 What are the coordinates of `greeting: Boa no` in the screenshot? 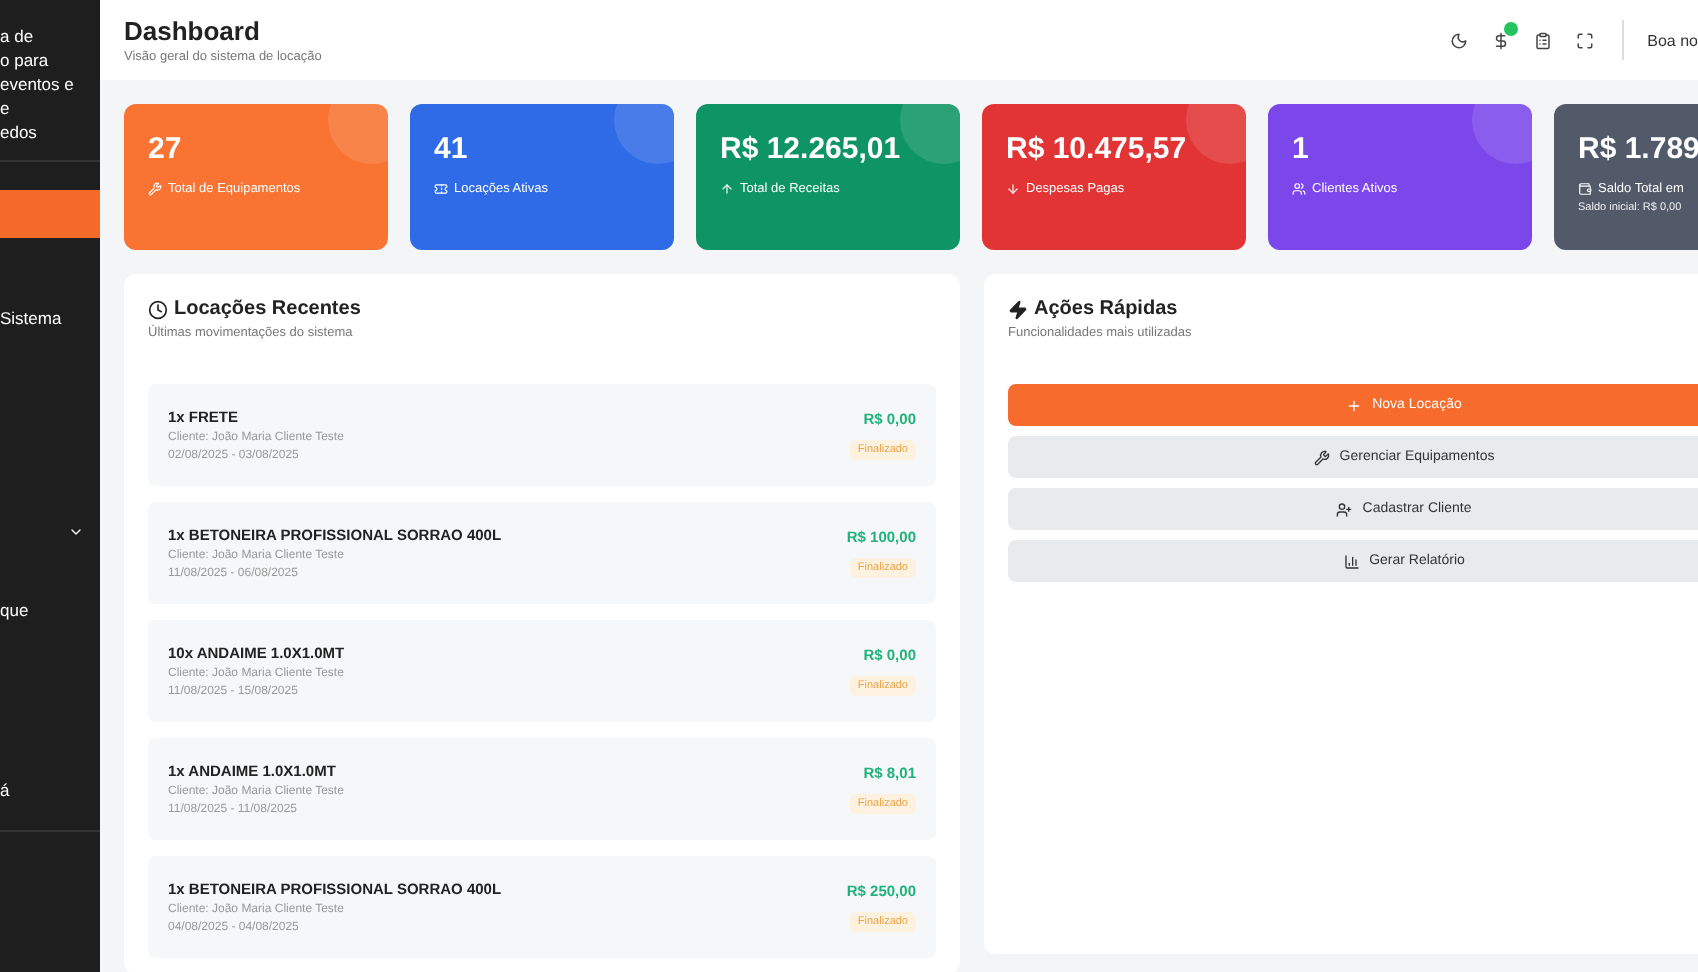 It's located at (1672, 40).